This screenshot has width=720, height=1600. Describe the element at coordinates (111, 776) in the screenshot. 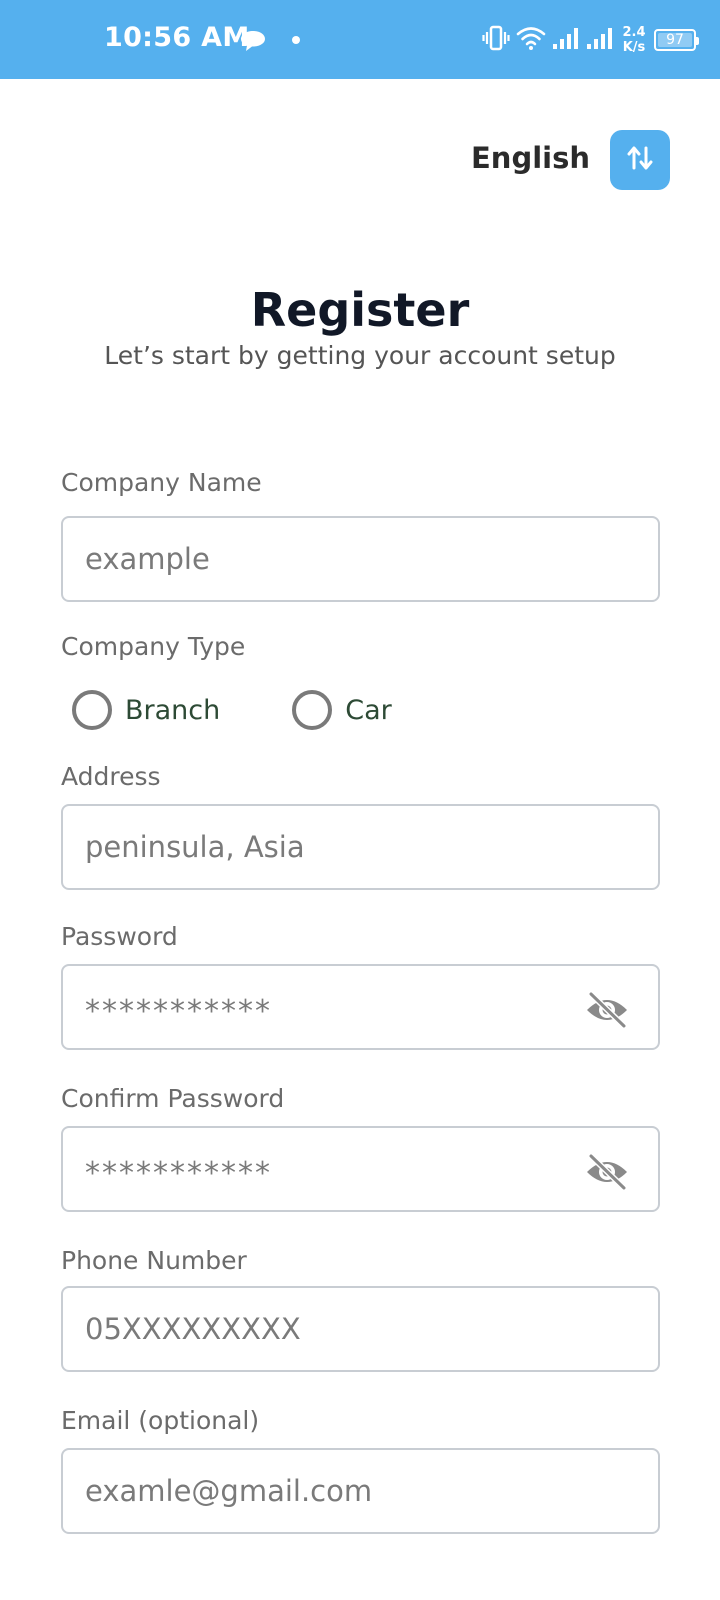

I see `address-label: Address` at that location.